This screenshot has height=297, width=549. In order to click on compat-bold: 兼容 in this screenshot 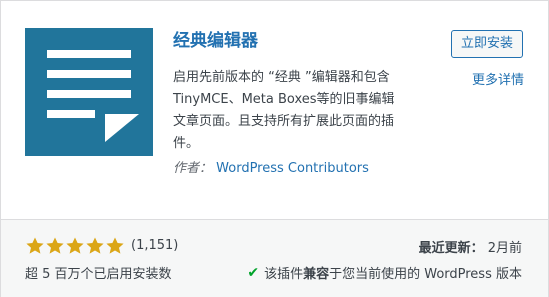, I will do `click(316, 274)`.